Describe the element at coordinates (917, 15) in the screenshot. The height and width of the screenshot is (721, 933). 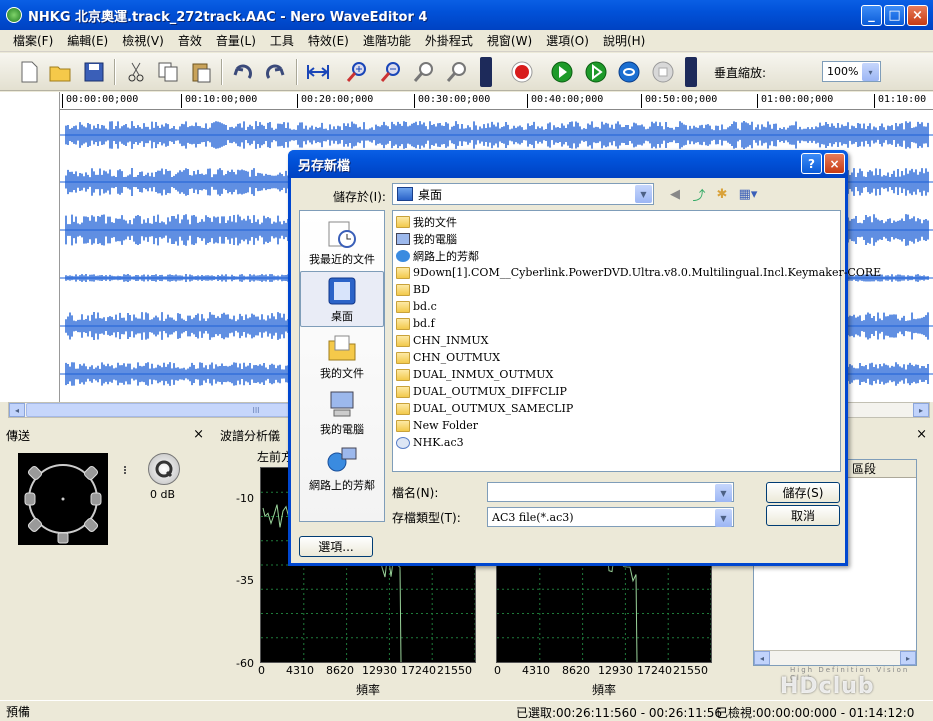
I see `close-button: ×` at that location.